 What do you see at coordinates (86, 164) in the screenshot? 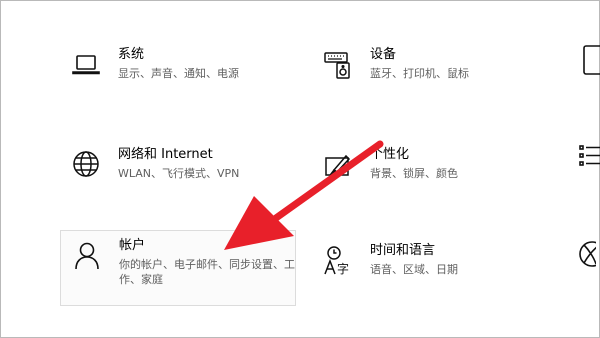
I see `globe-icon` at bounding box center [86, 164].